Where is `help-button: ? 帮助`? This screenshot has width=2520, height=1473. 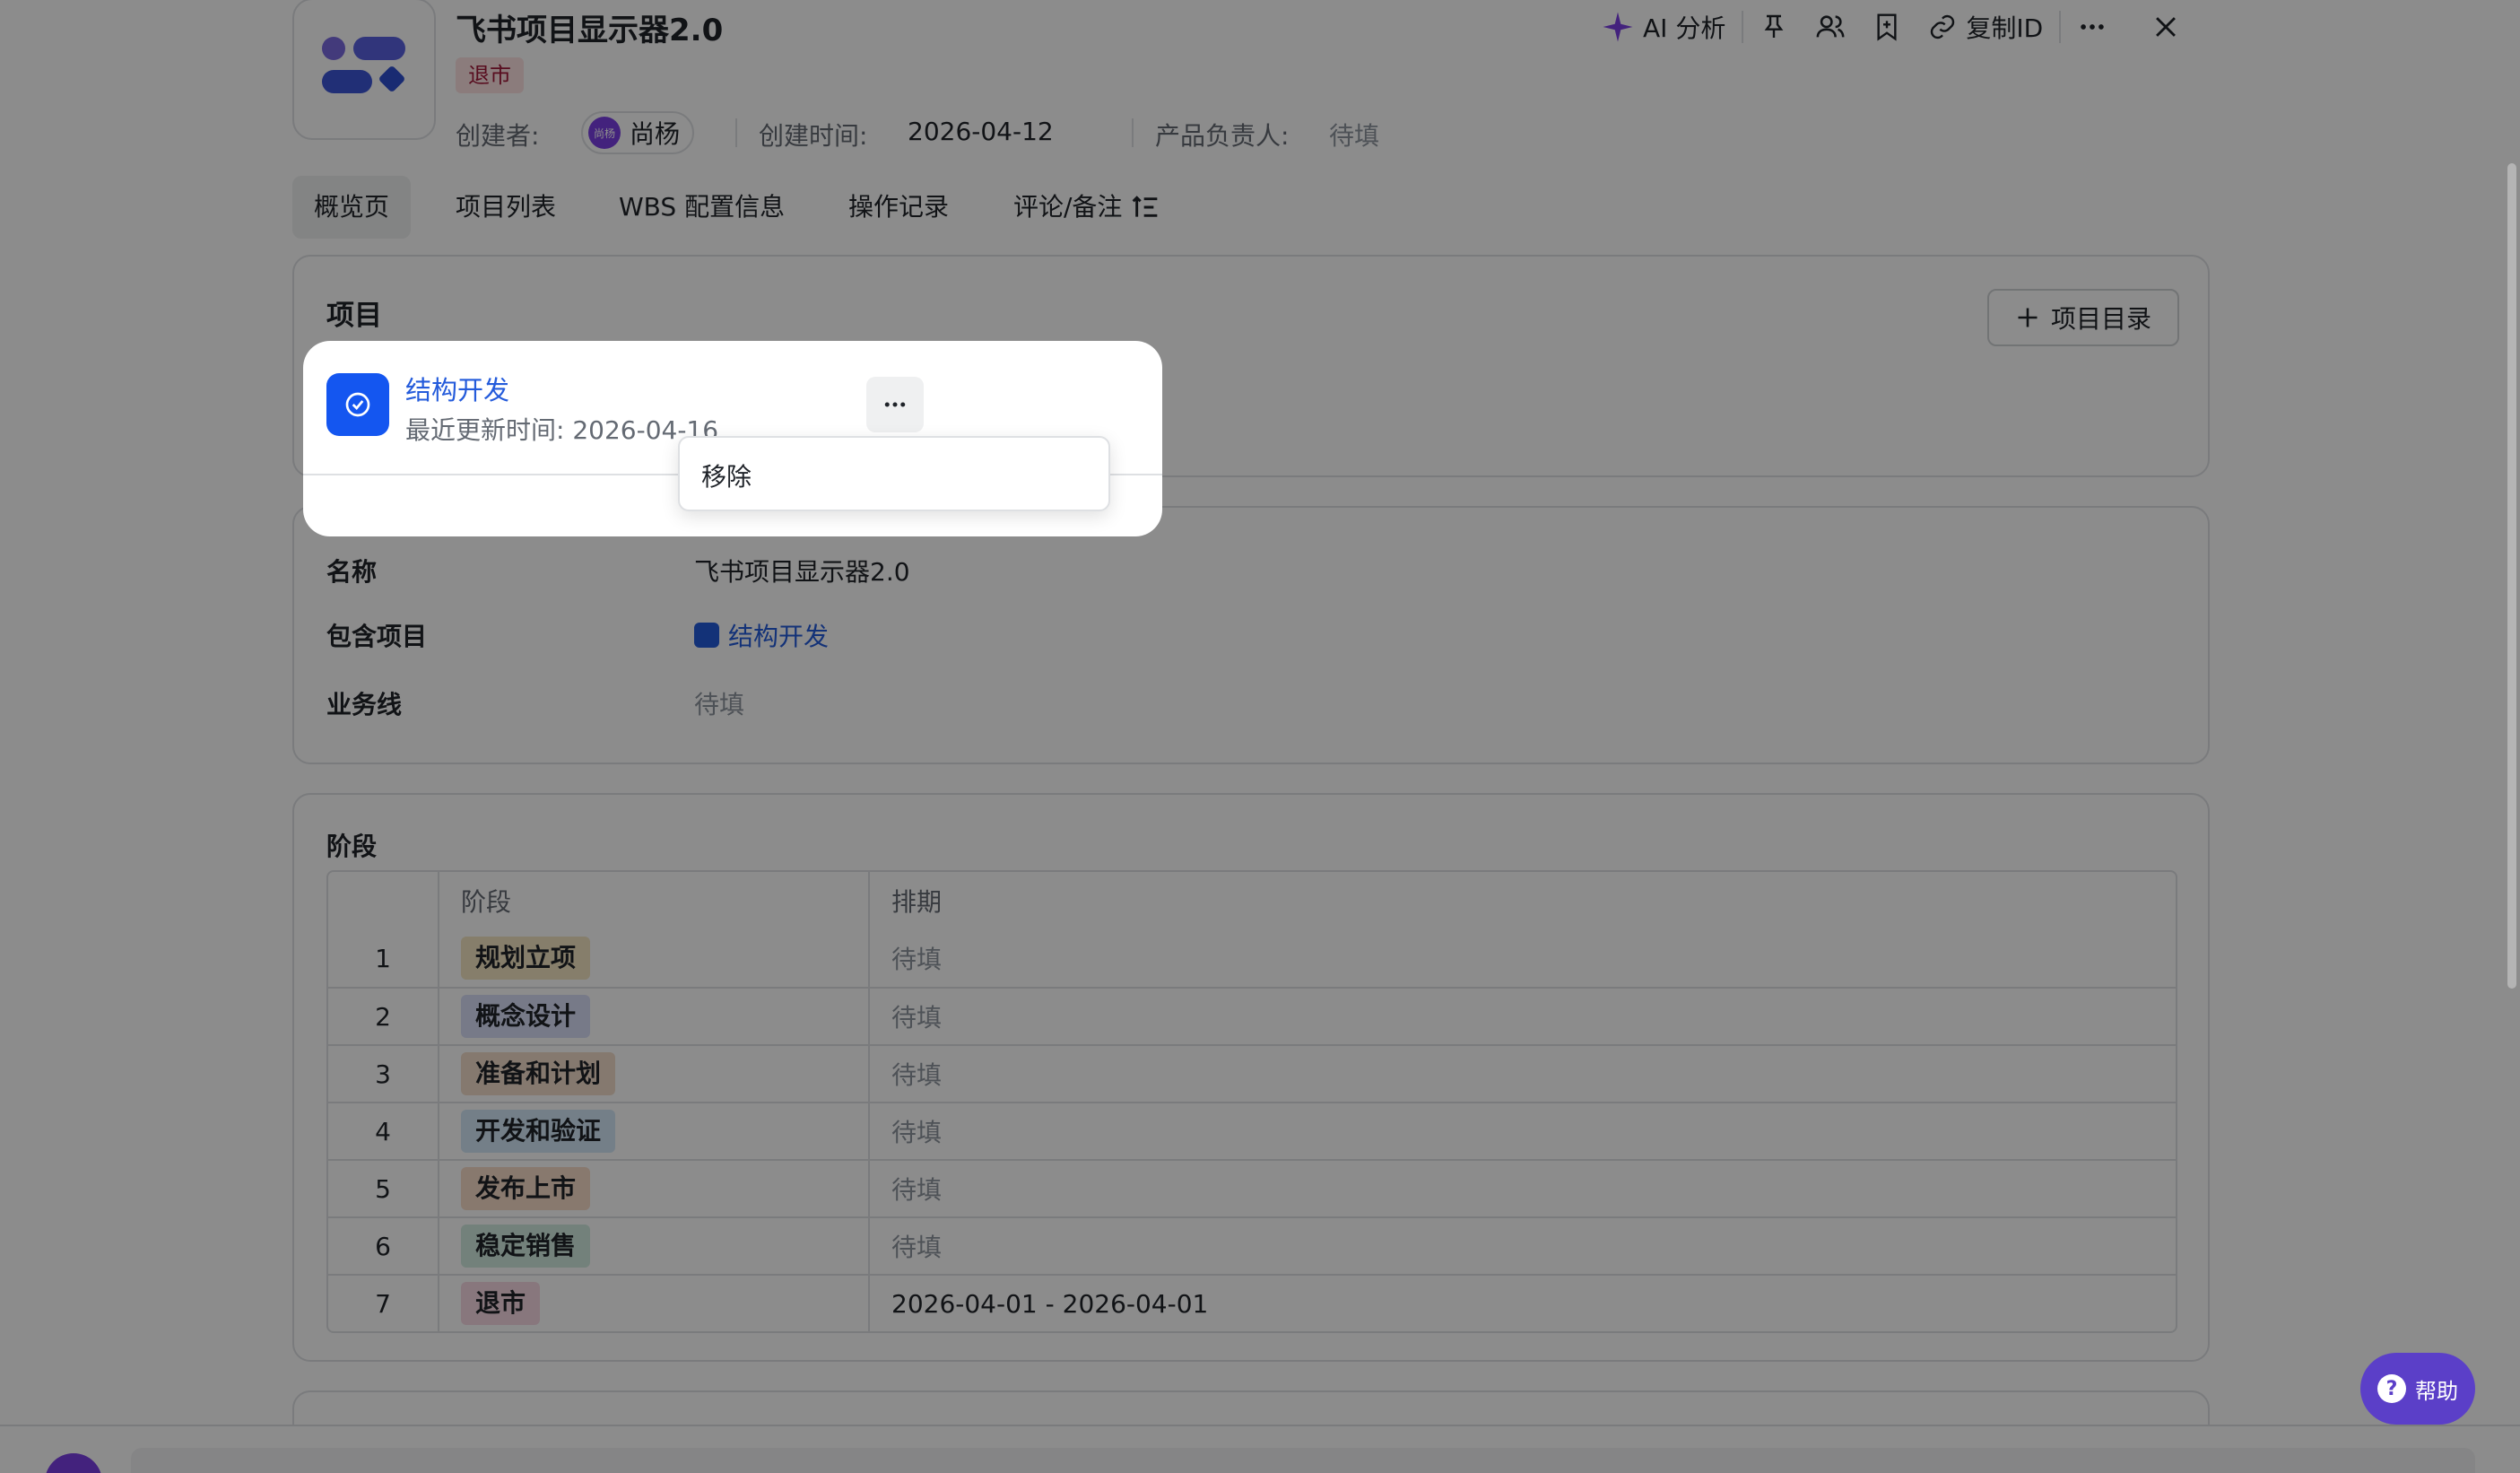
help-button: ? 帮助 is located at coordinates (2417, 1389).